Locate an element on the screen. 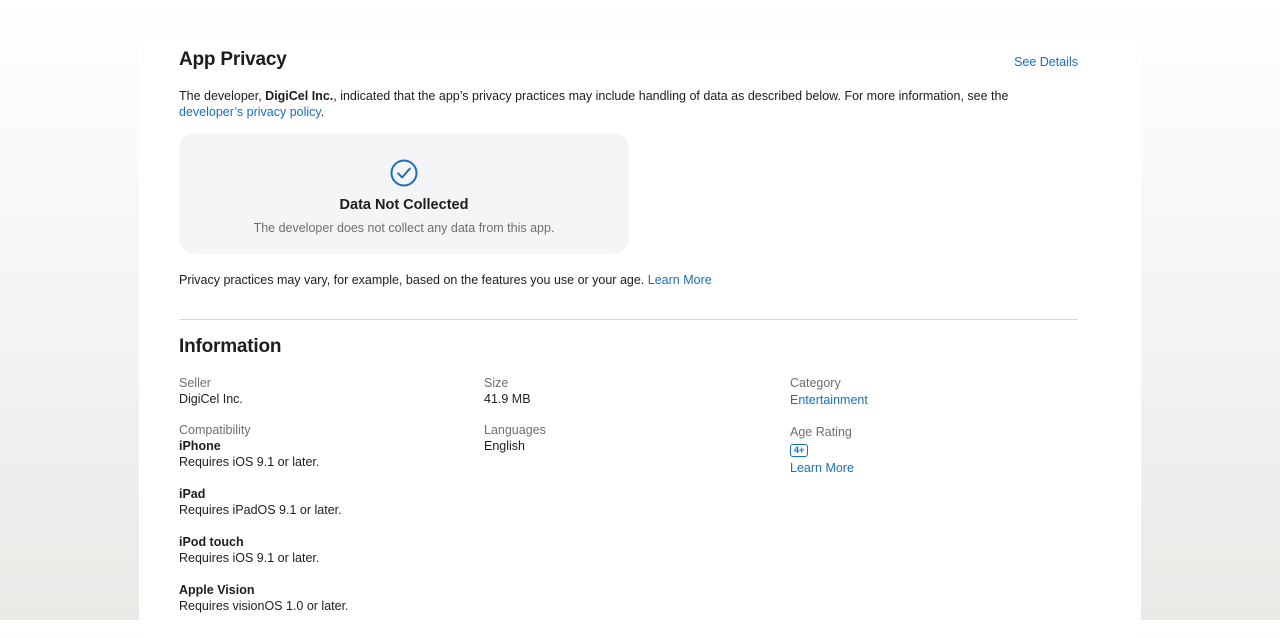 This screenshot has height=638, width=1280. device-name: iPod touch is located at coordinates (211, 542).